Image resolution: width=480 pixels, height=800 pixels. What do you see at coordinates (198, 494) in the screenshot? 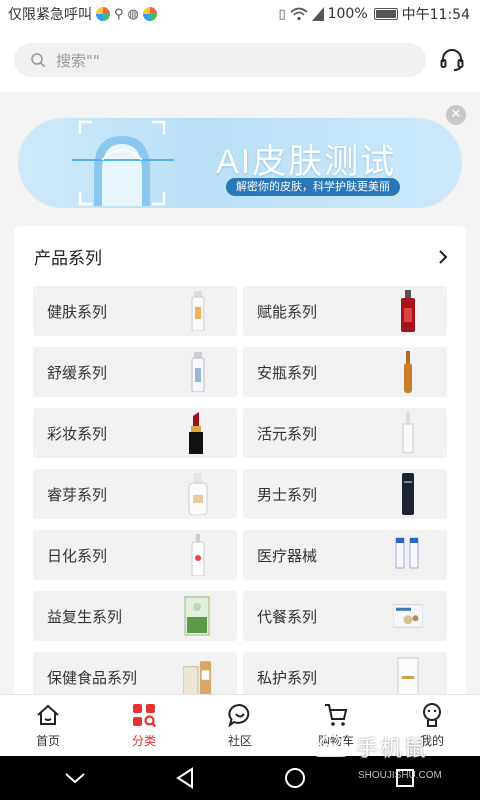
I see `white-jar-icon` at bounding box center [198, 494].